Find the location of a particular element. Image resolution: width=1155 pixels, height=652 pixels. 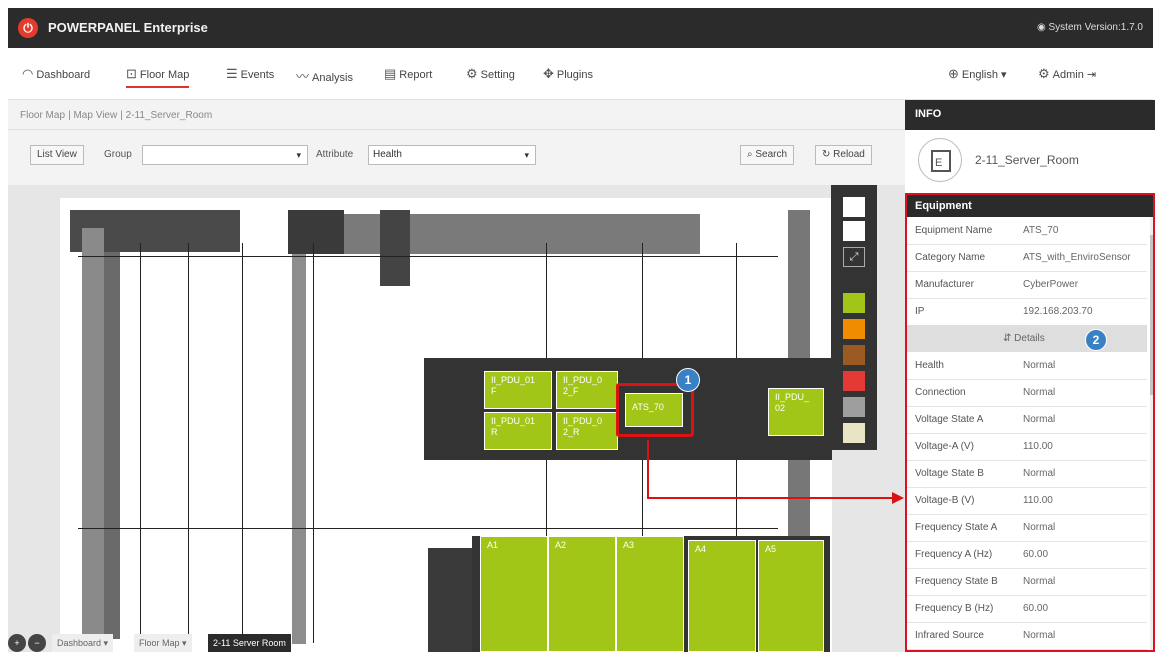

info-row-key: Frequency State A is located at coordinates (956, 527).